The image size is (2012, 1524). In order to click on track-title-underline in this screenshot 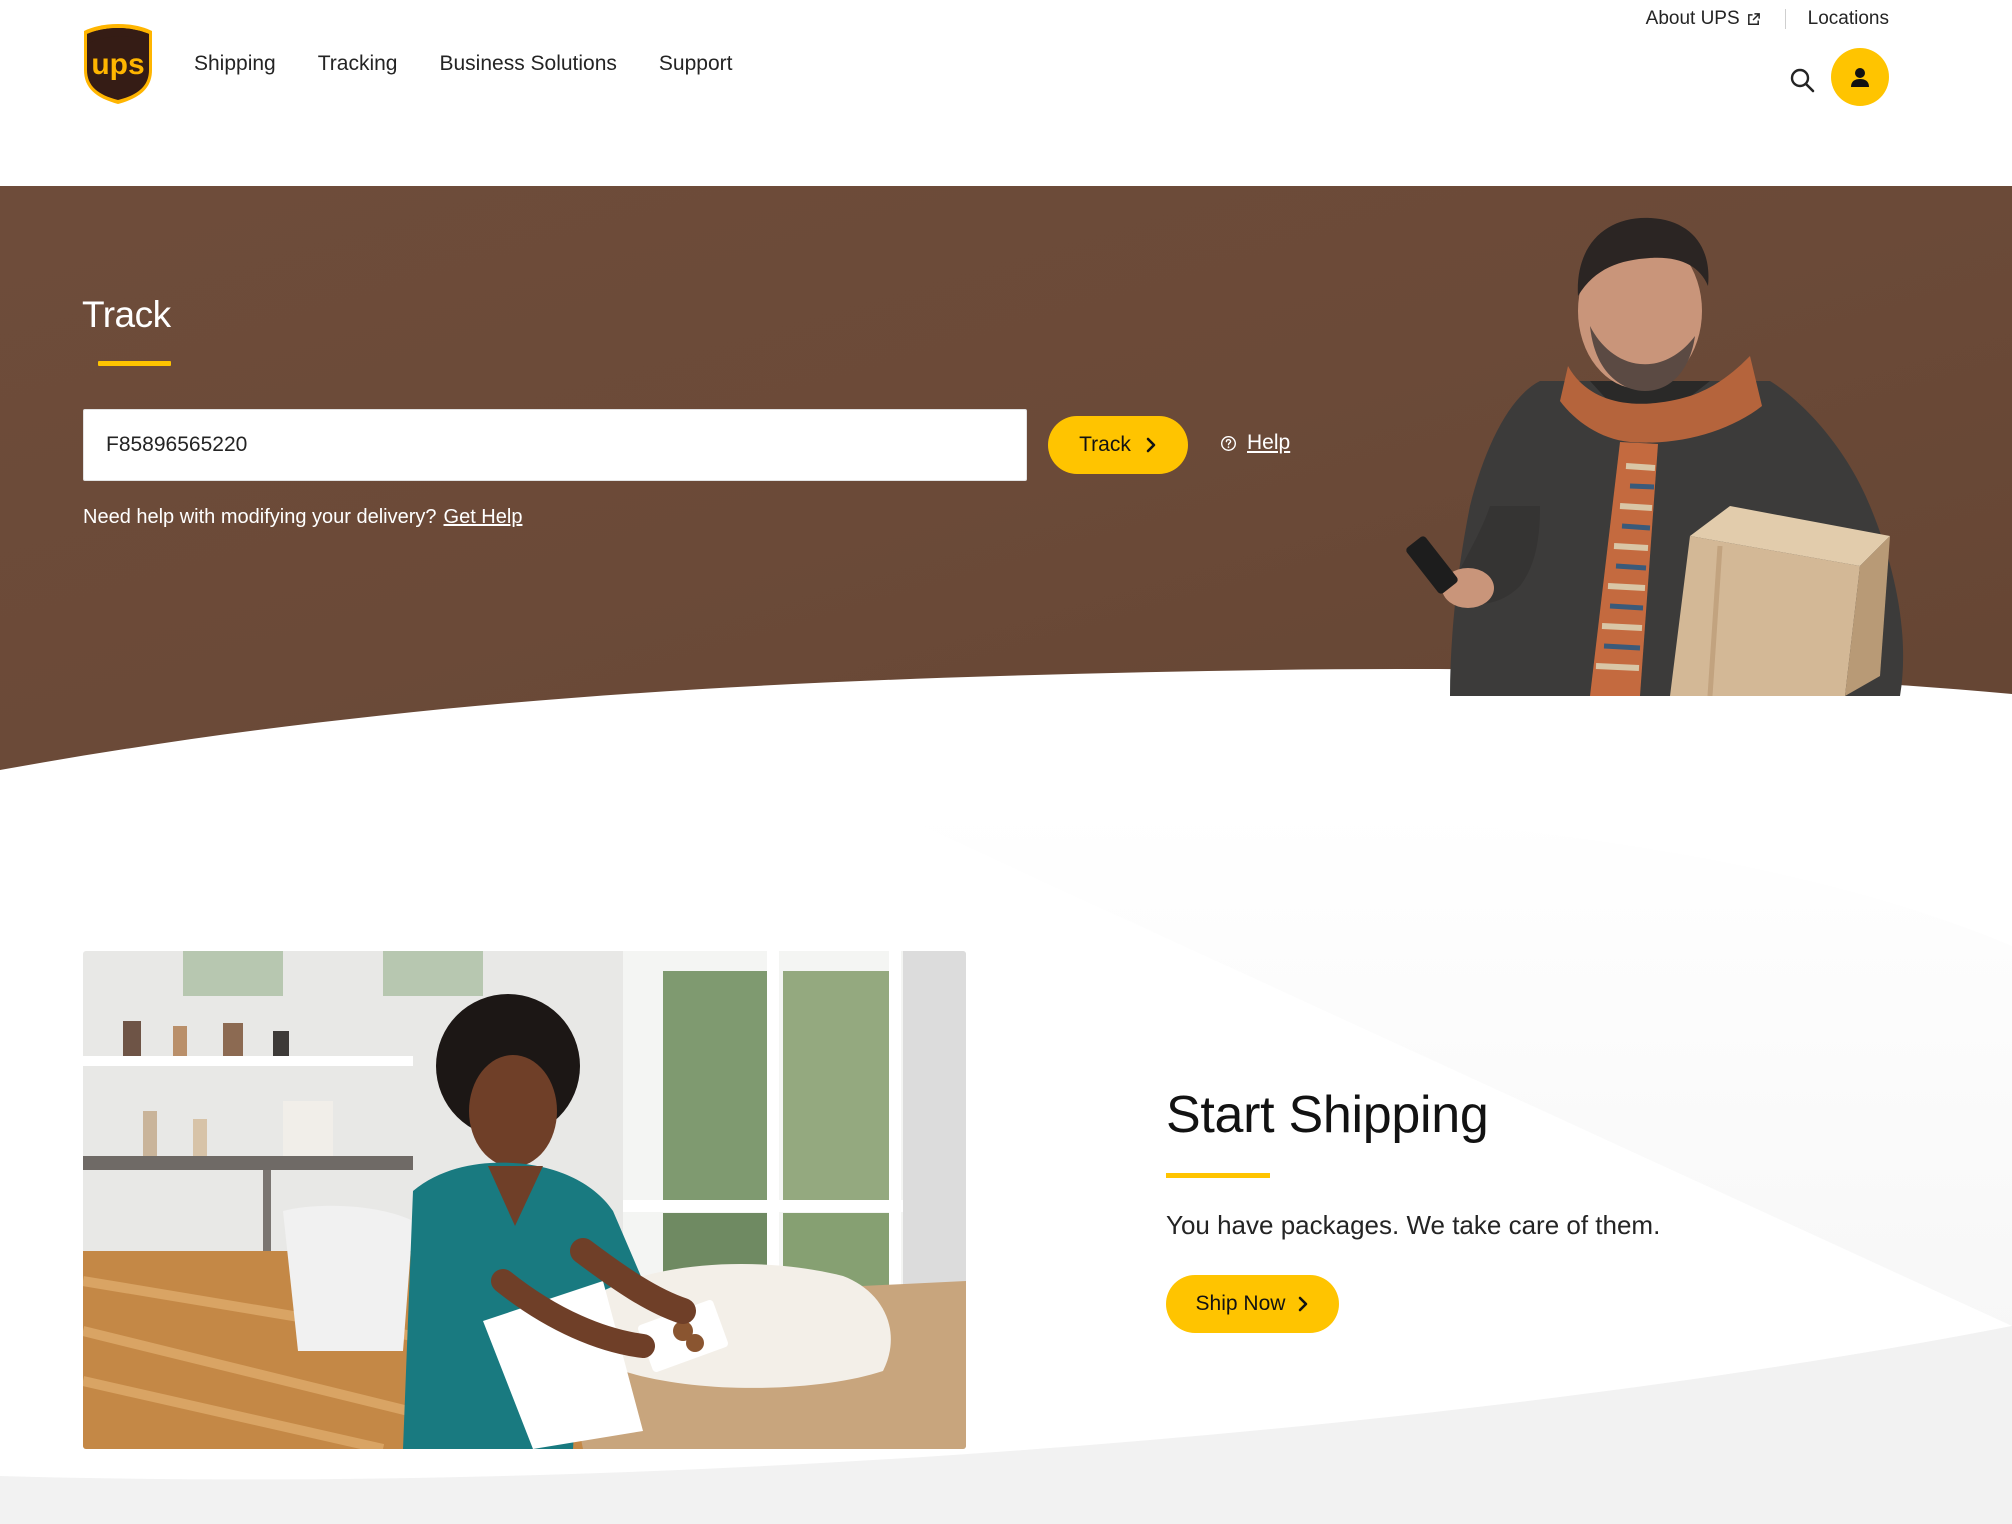, I will do `click(134, 363)`.